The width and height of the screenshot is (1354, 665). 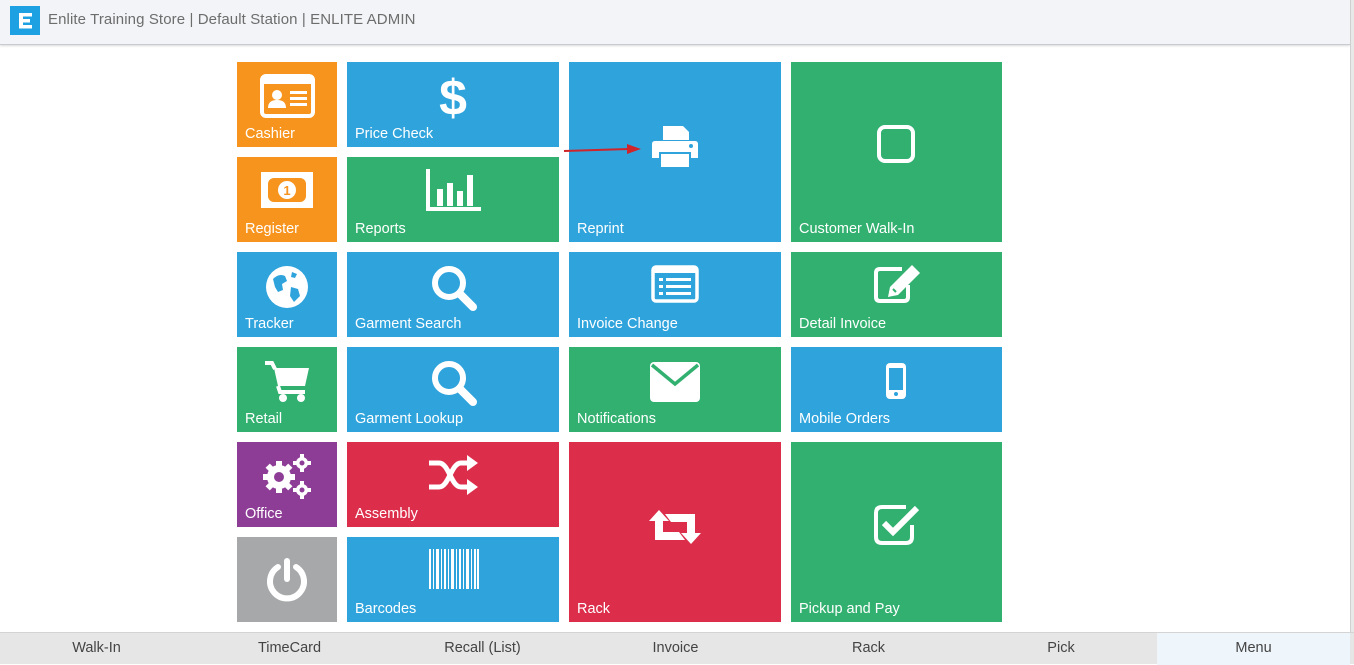 I want to click on nav-rack-button: Rack, so click(x=868, y=649).